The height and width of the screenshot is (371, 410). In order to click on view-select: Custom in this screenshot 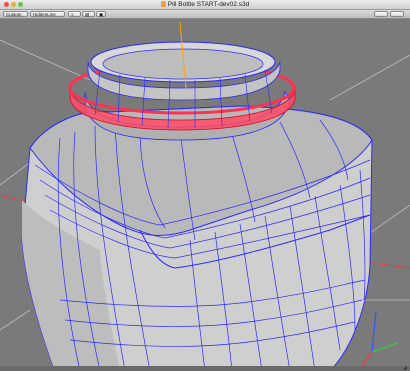, I will do `click(15, 14)`.